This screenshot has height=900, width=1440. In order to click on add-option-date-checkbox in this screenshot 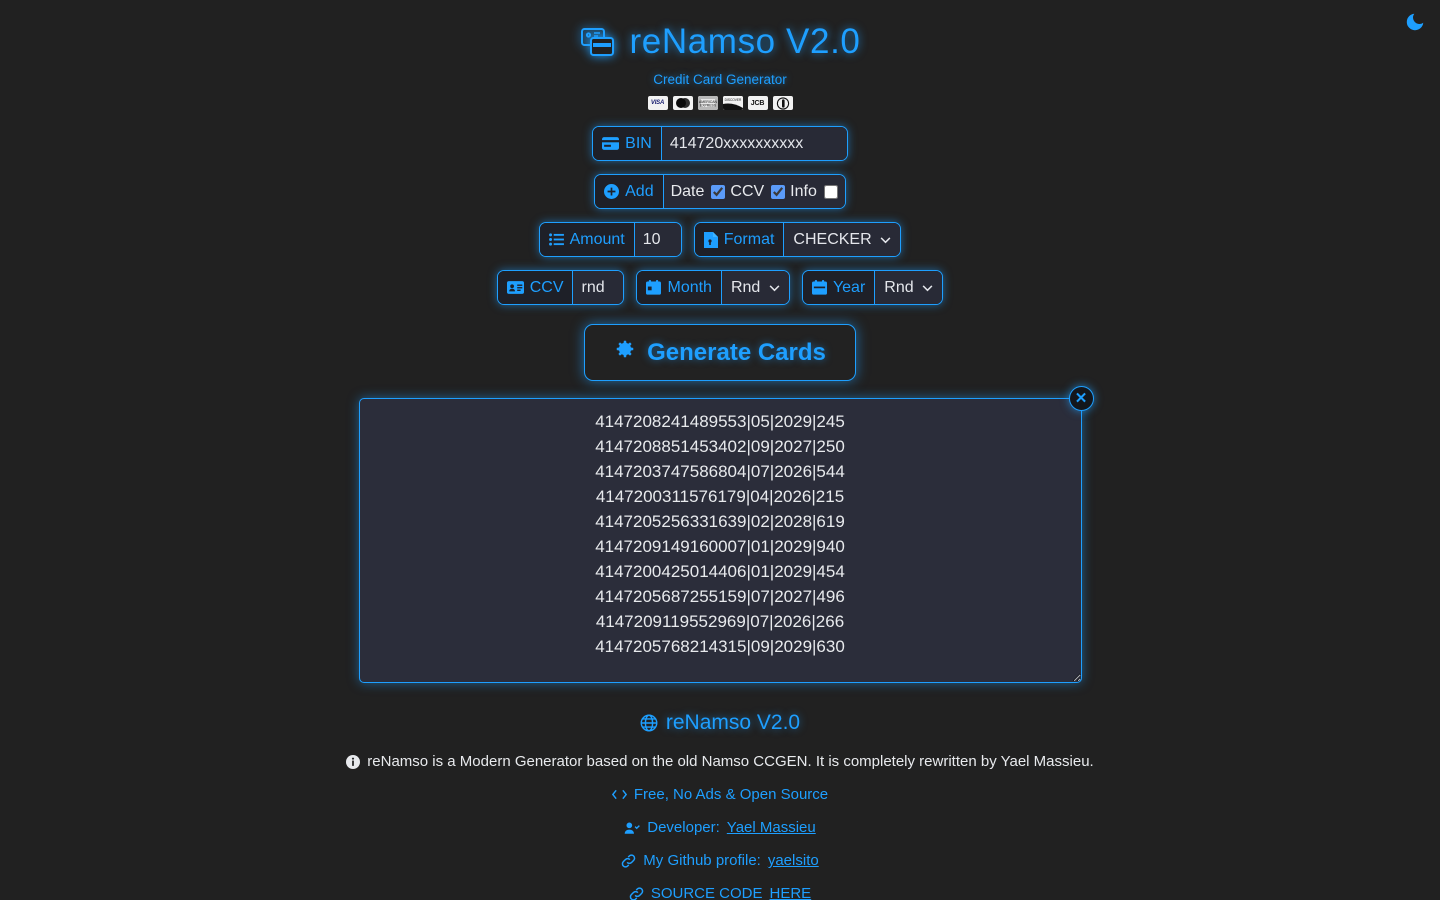, I will do `click(718, 191)`.